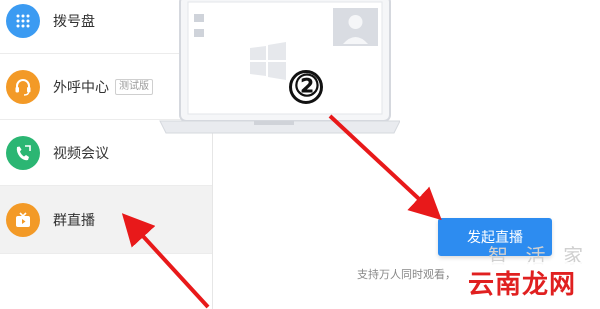  What do you see at coordinates (23, 152) in the screenshot?
I see `video-call-icon` at bounding box center [23, 152].